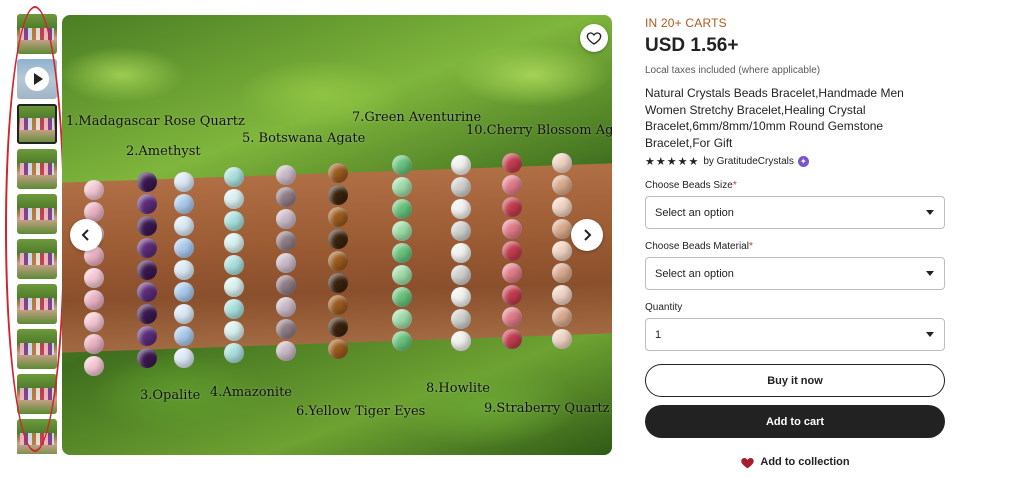 The image size is (1024, 477). What do you see at coordinates (686, 23) in the screenshot?
I see `in-carts-badge: IN 20+ CARTS` at bounding box center [686, 23].